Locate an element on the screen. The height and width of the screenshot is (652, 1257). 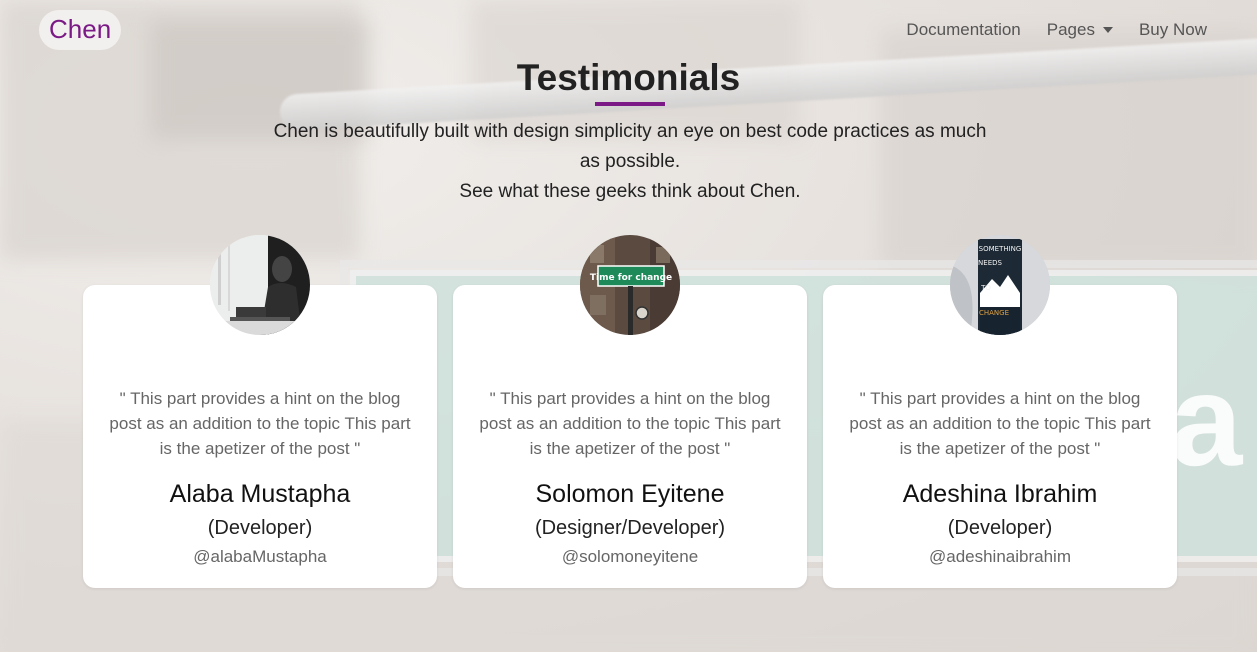
nav-pages-dropdown: Pages is located at coordinates (1080, 30).